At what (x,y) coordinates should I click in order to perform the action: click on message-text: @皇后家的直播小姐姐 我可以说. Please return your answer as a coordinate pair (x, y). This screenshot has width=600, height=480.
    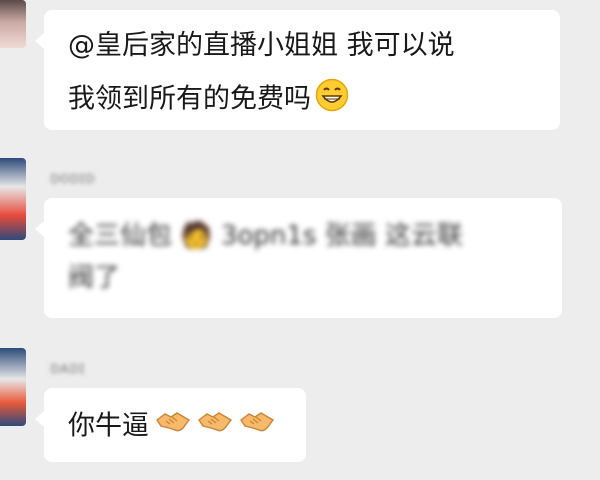
    Looking at the image, I should click on (261, 45).